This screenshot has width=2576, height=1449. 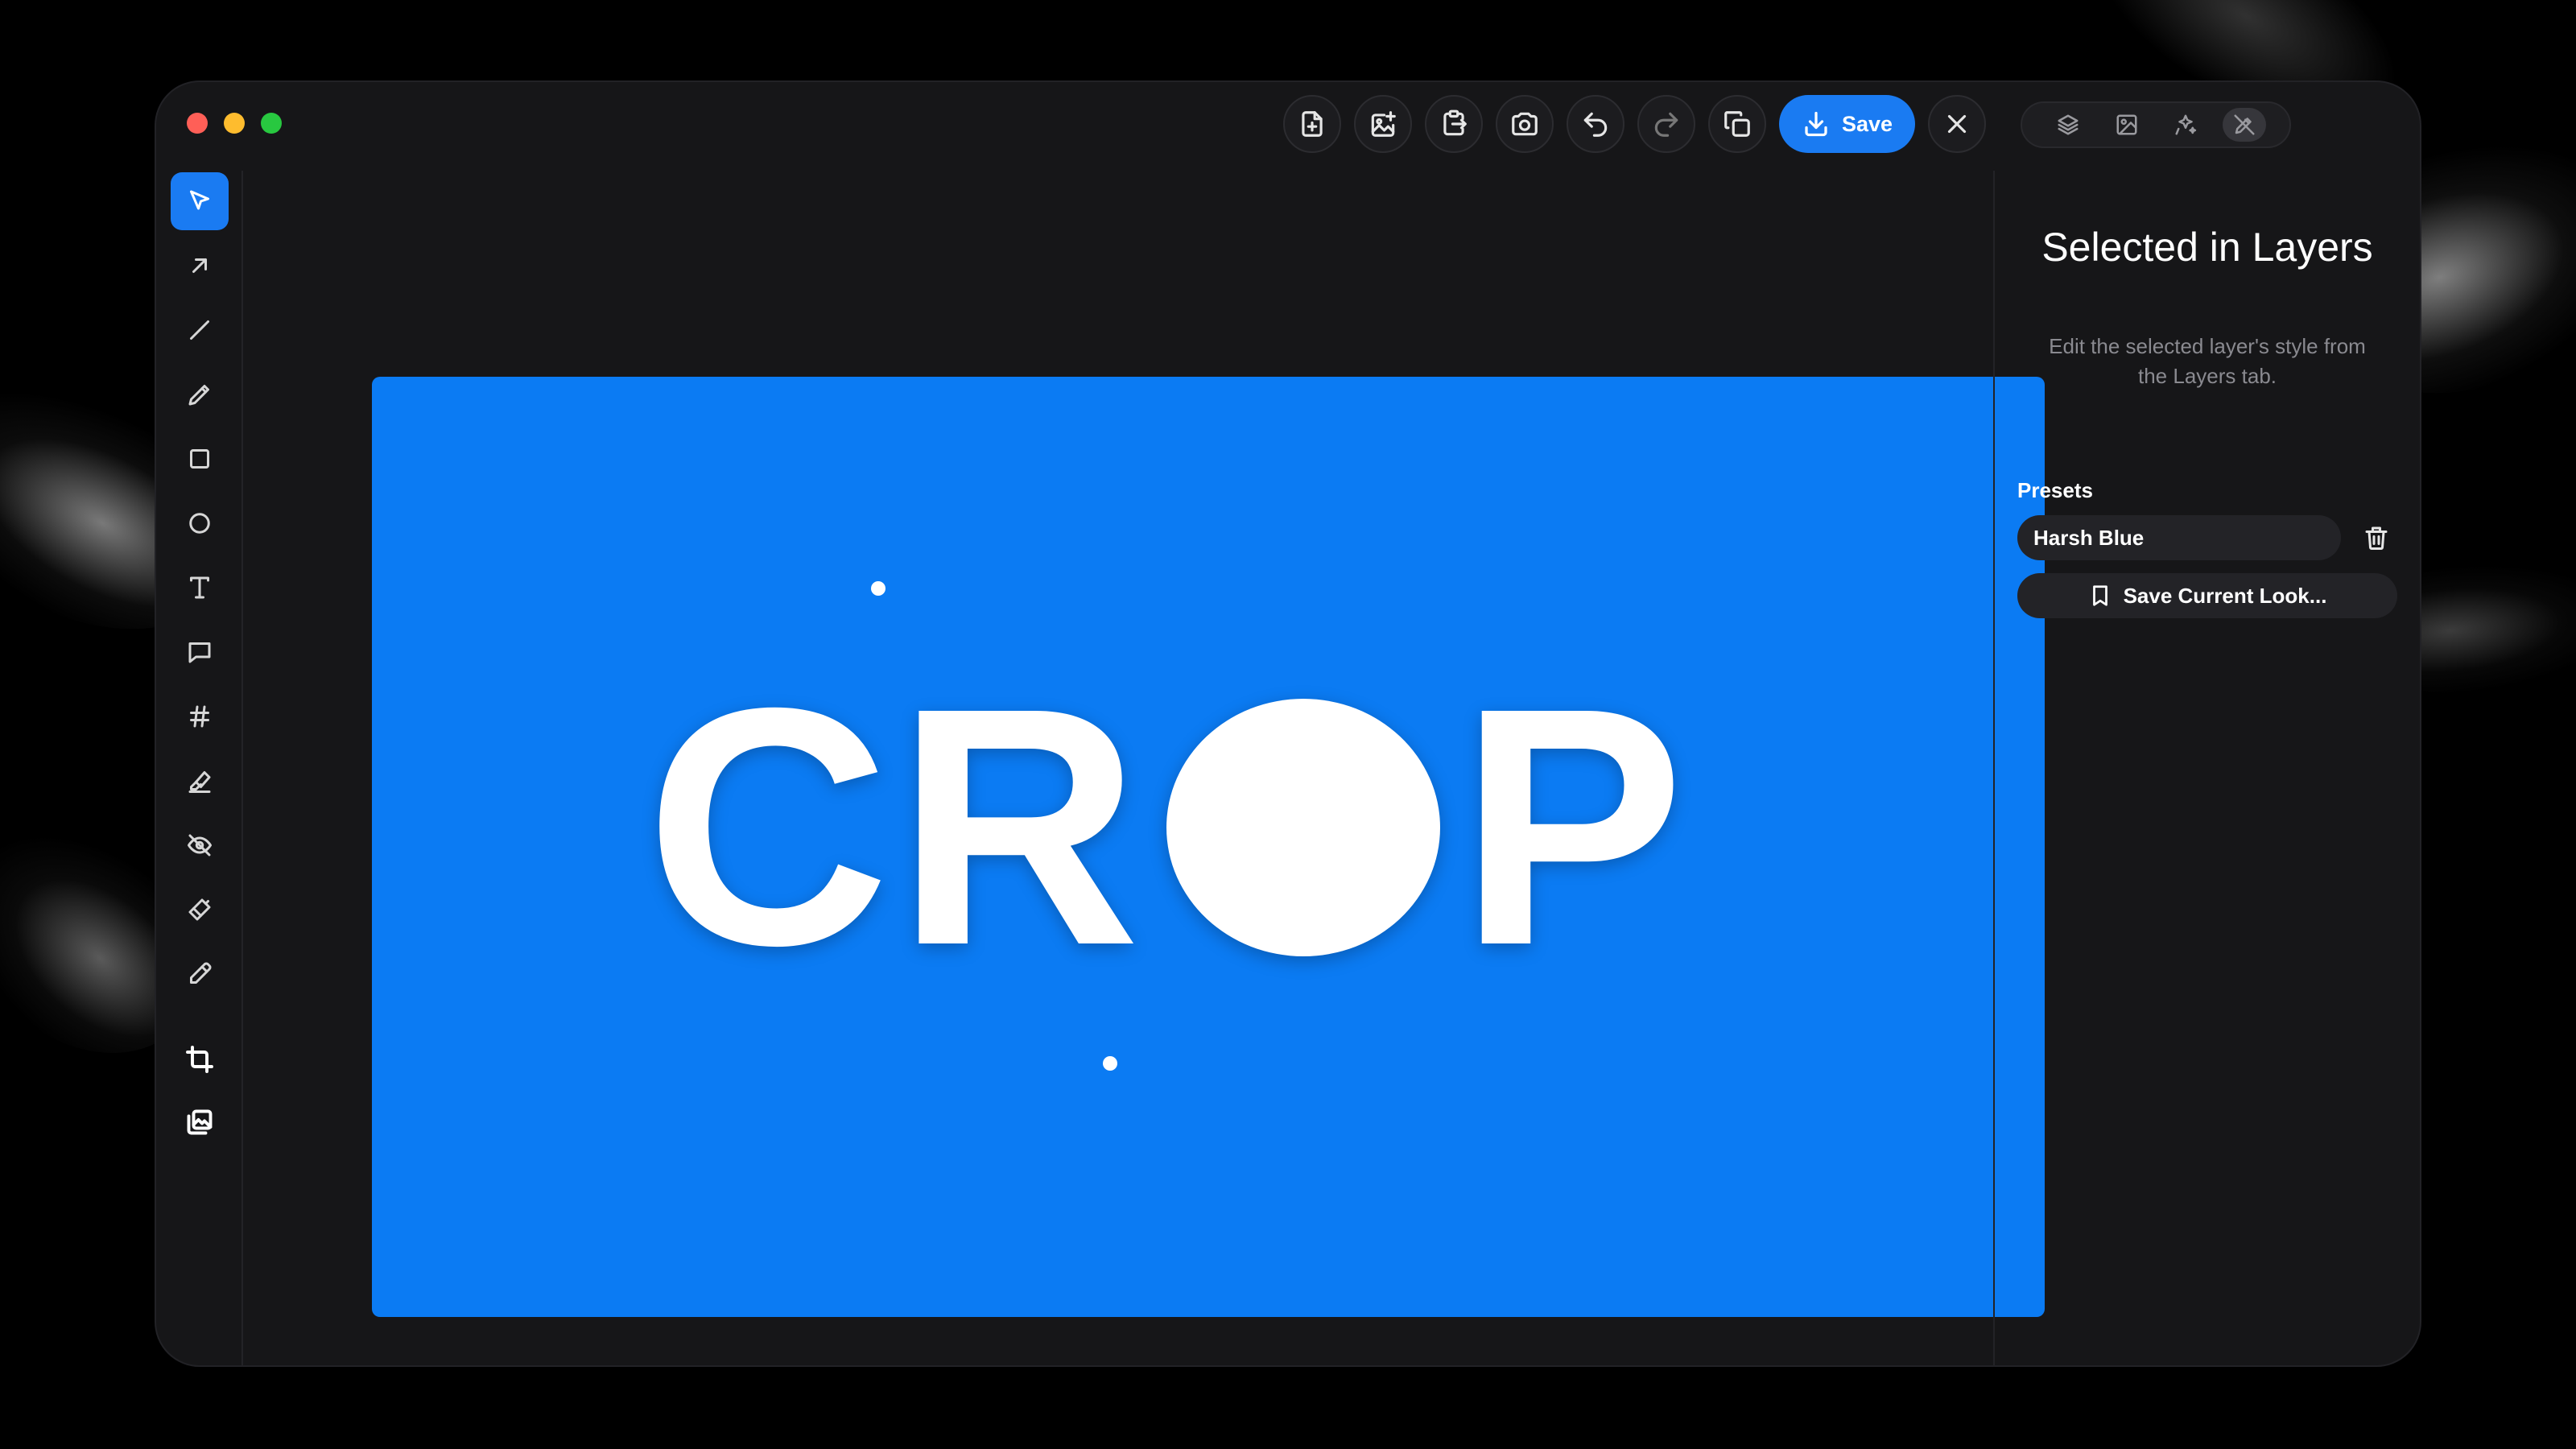 I want to click on canvas-headline: CR P, so click(x=1168, y=827).